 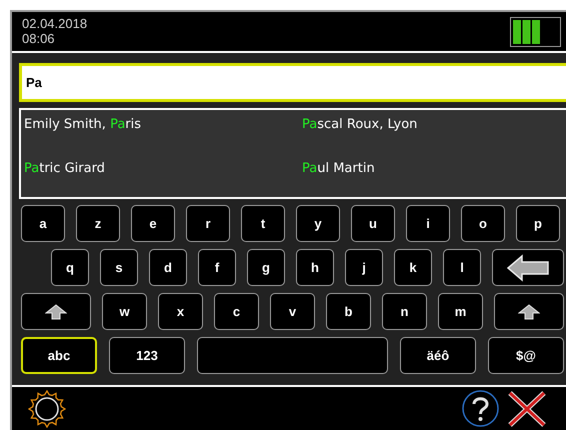 What do you see at coordinates (124, 311) in the screenshot?
I see `letter-key: w` at bounding box center [124, 311].